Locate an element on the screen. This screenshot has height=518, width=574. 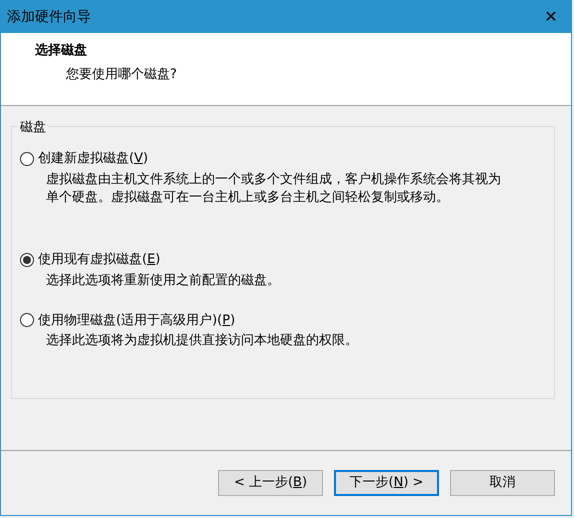
window-title: 添加硬件向导 is located at coordinates (49, 17).